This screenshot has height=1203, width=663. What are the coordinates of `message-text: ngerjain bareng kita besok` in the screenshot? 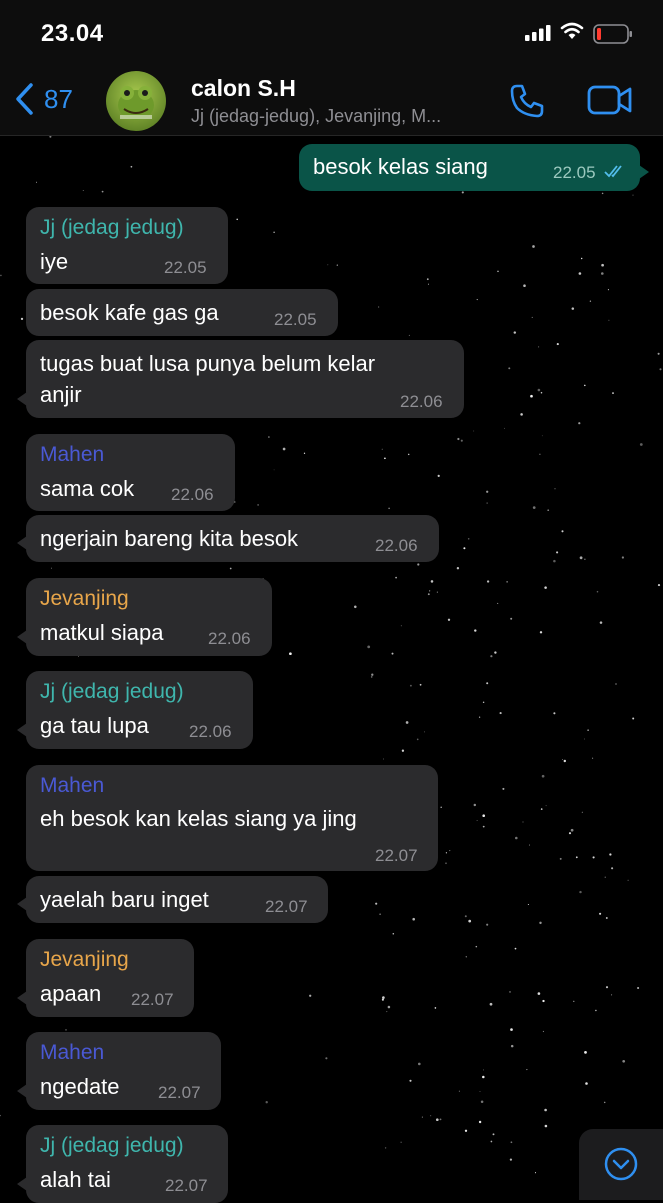 It's located at (169, 538).